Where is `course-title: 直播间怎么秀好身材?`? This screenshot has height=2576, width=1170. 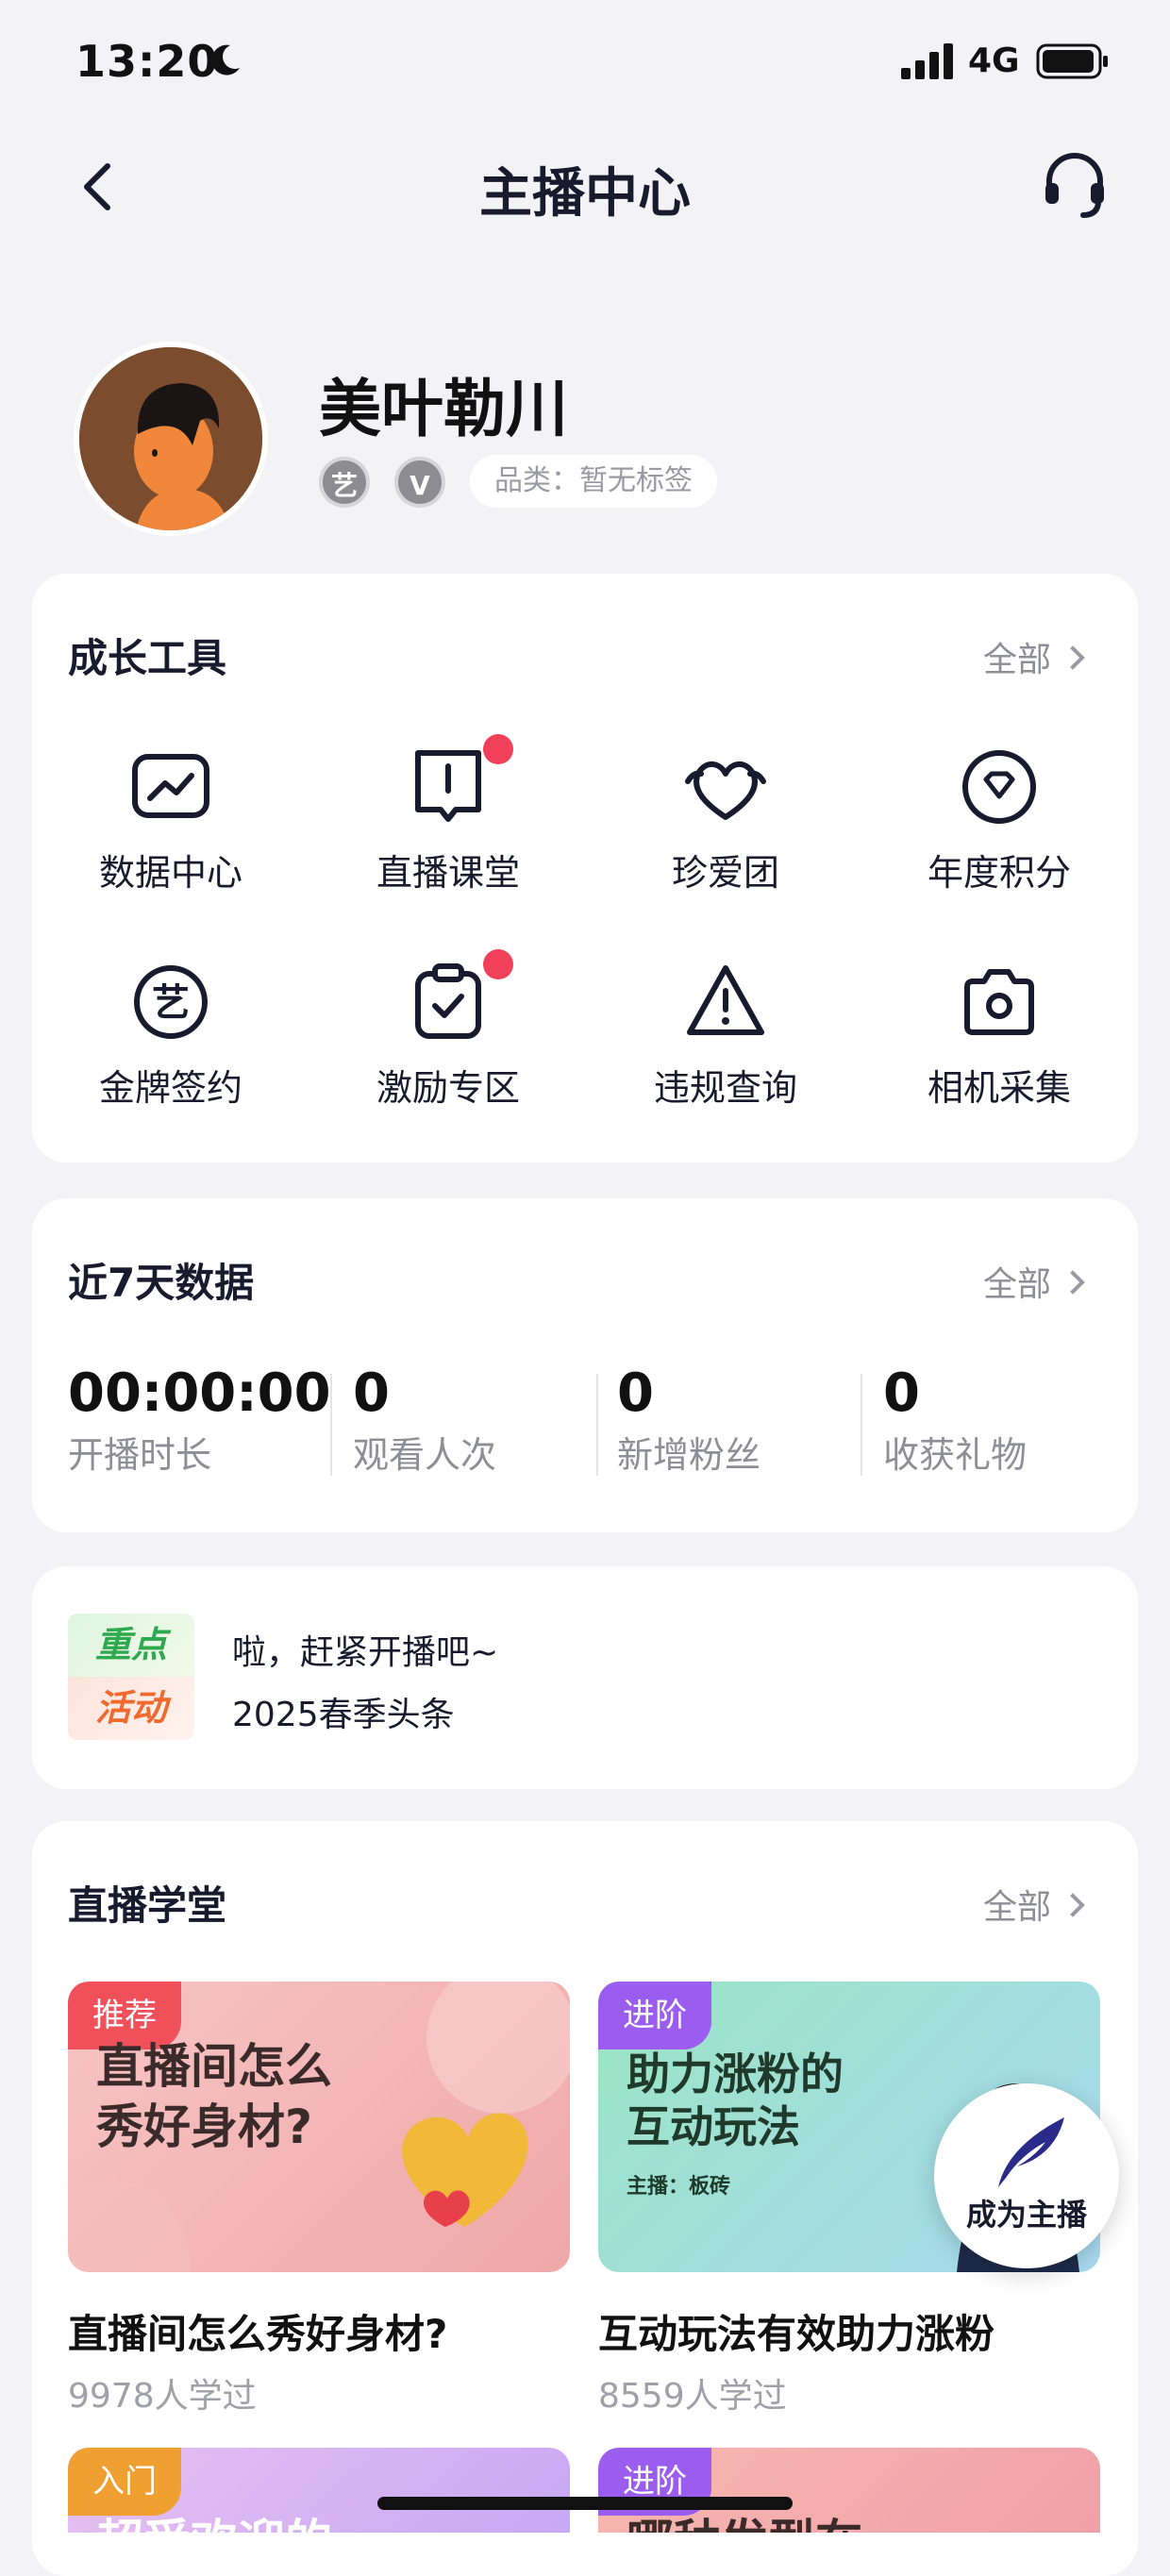
course-title: 直播间怎么秀好身材? is located at coordinates (257, 2331).